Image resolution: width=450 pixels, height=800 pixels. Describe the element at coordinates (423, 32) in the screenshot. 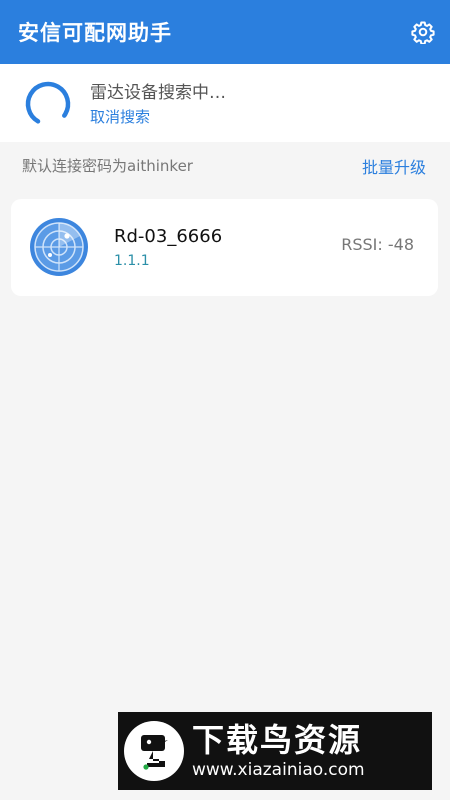

I see `gear-icon` at that location.